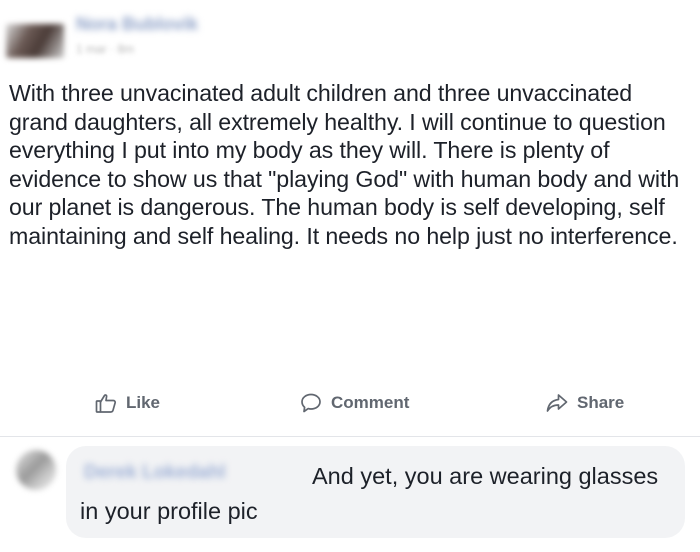 This screenshot has width=700, height=552. I want to click on like-button: Like, so click(127, 403).